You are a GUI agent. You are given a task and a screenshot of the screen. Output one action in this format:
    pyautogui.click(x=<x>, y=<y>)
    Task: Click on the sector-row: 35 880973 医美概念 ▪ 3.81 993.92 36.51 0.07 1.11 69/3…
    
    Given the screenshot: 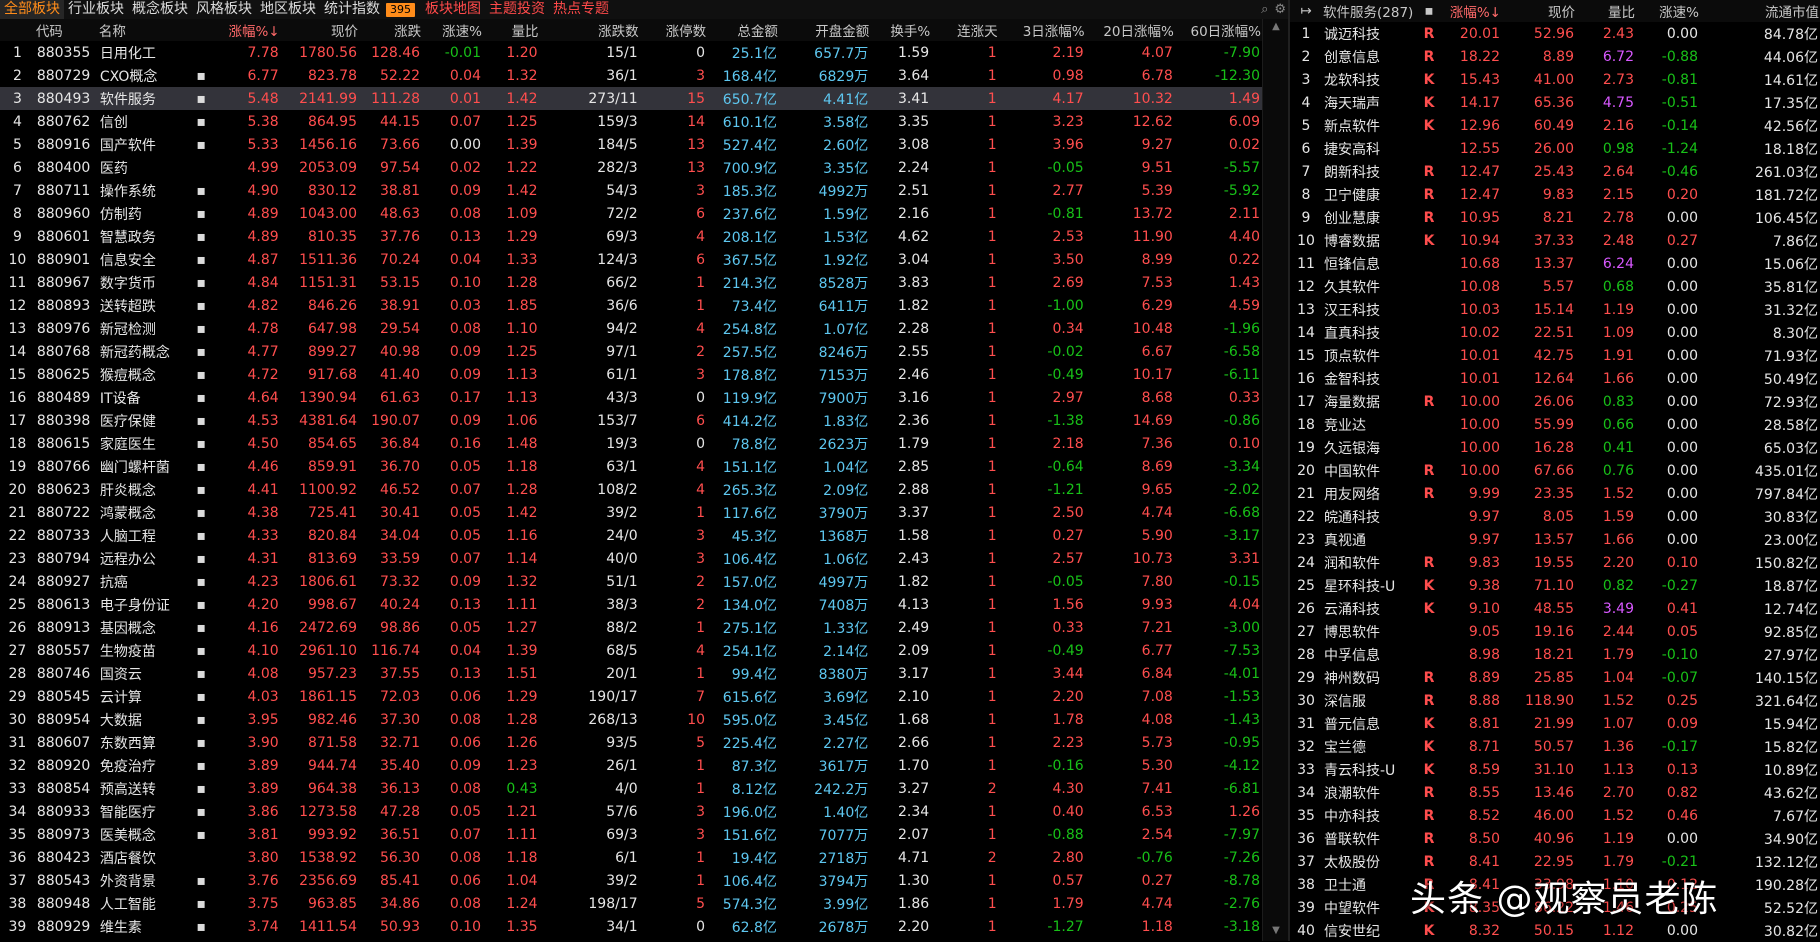 What is the action you would take?
    pyautogui.click(x=631, y=834)
    